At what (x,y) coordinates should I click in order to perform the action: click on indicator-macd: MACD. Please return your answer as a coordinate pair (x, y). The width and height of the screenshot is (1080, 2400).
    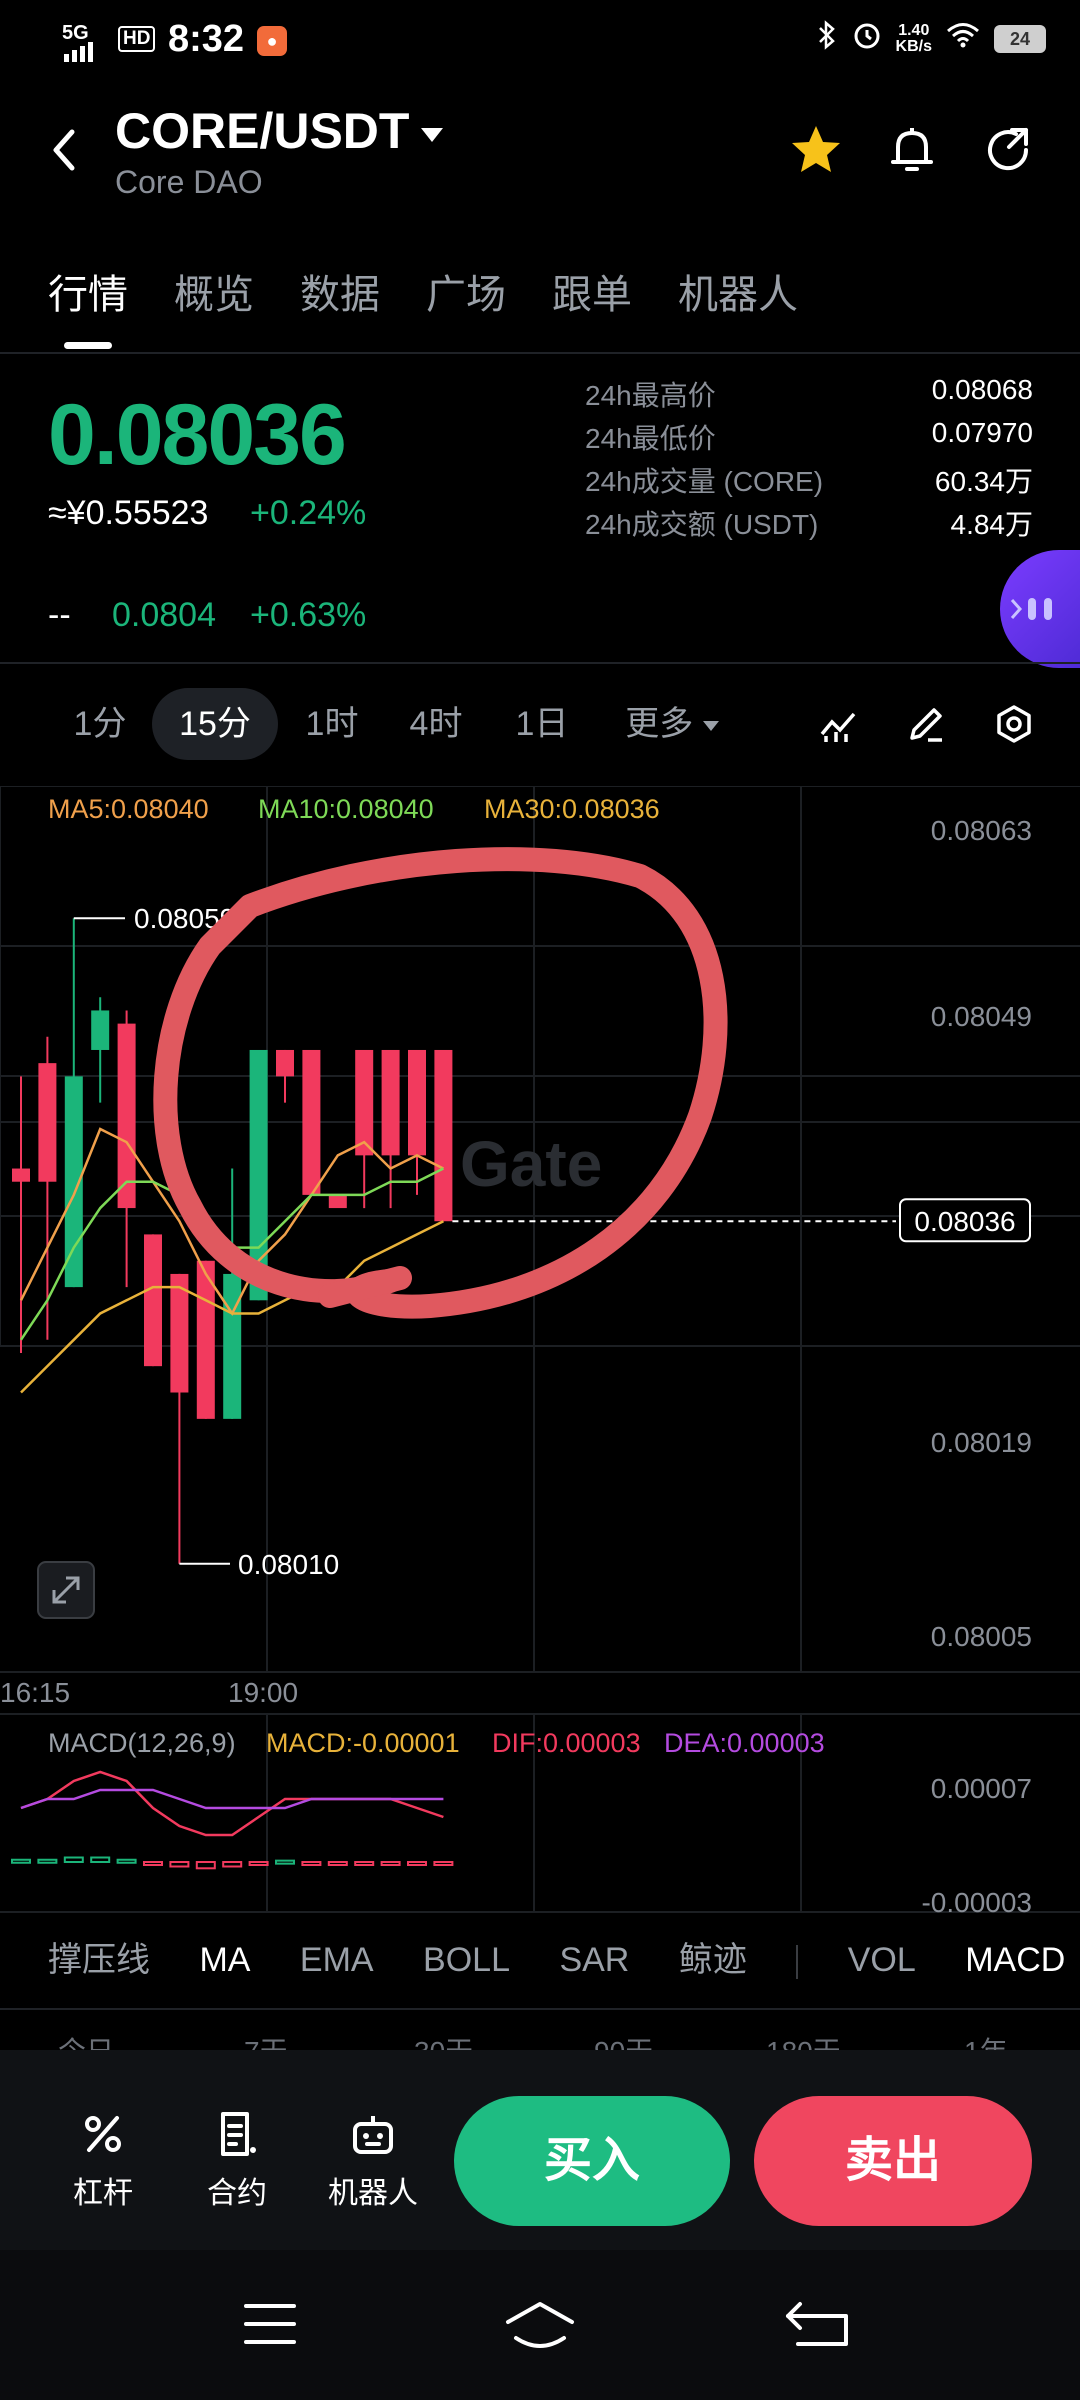
    Looking at the image, I should click on (1015, 1960).